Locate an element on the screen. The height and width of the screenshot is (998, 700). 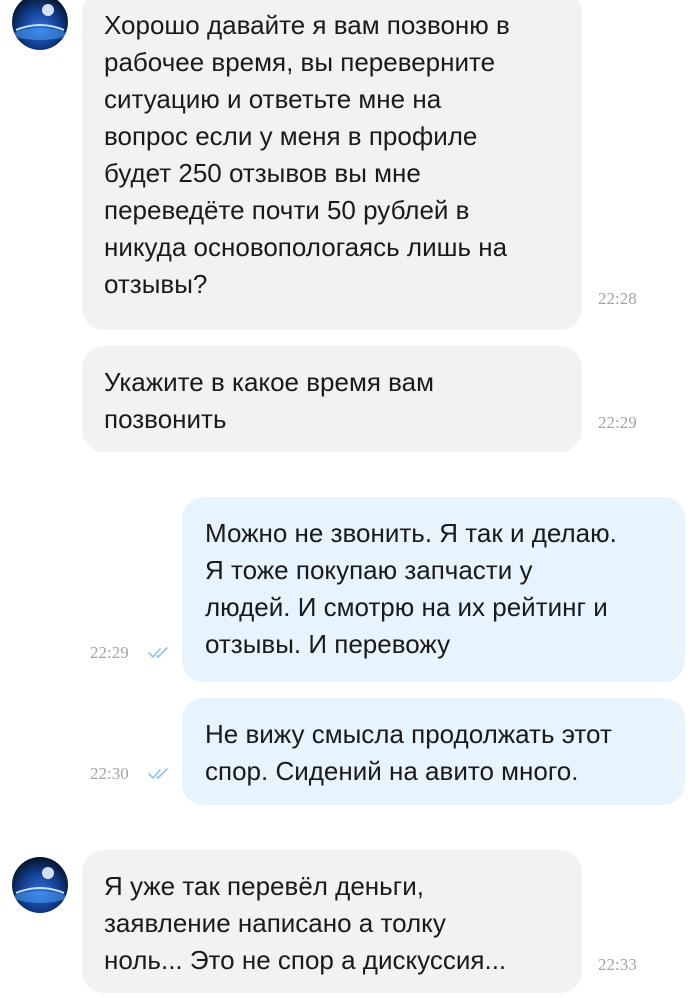
message-timestamp: 22:28 is located at coordinates (617, 298).